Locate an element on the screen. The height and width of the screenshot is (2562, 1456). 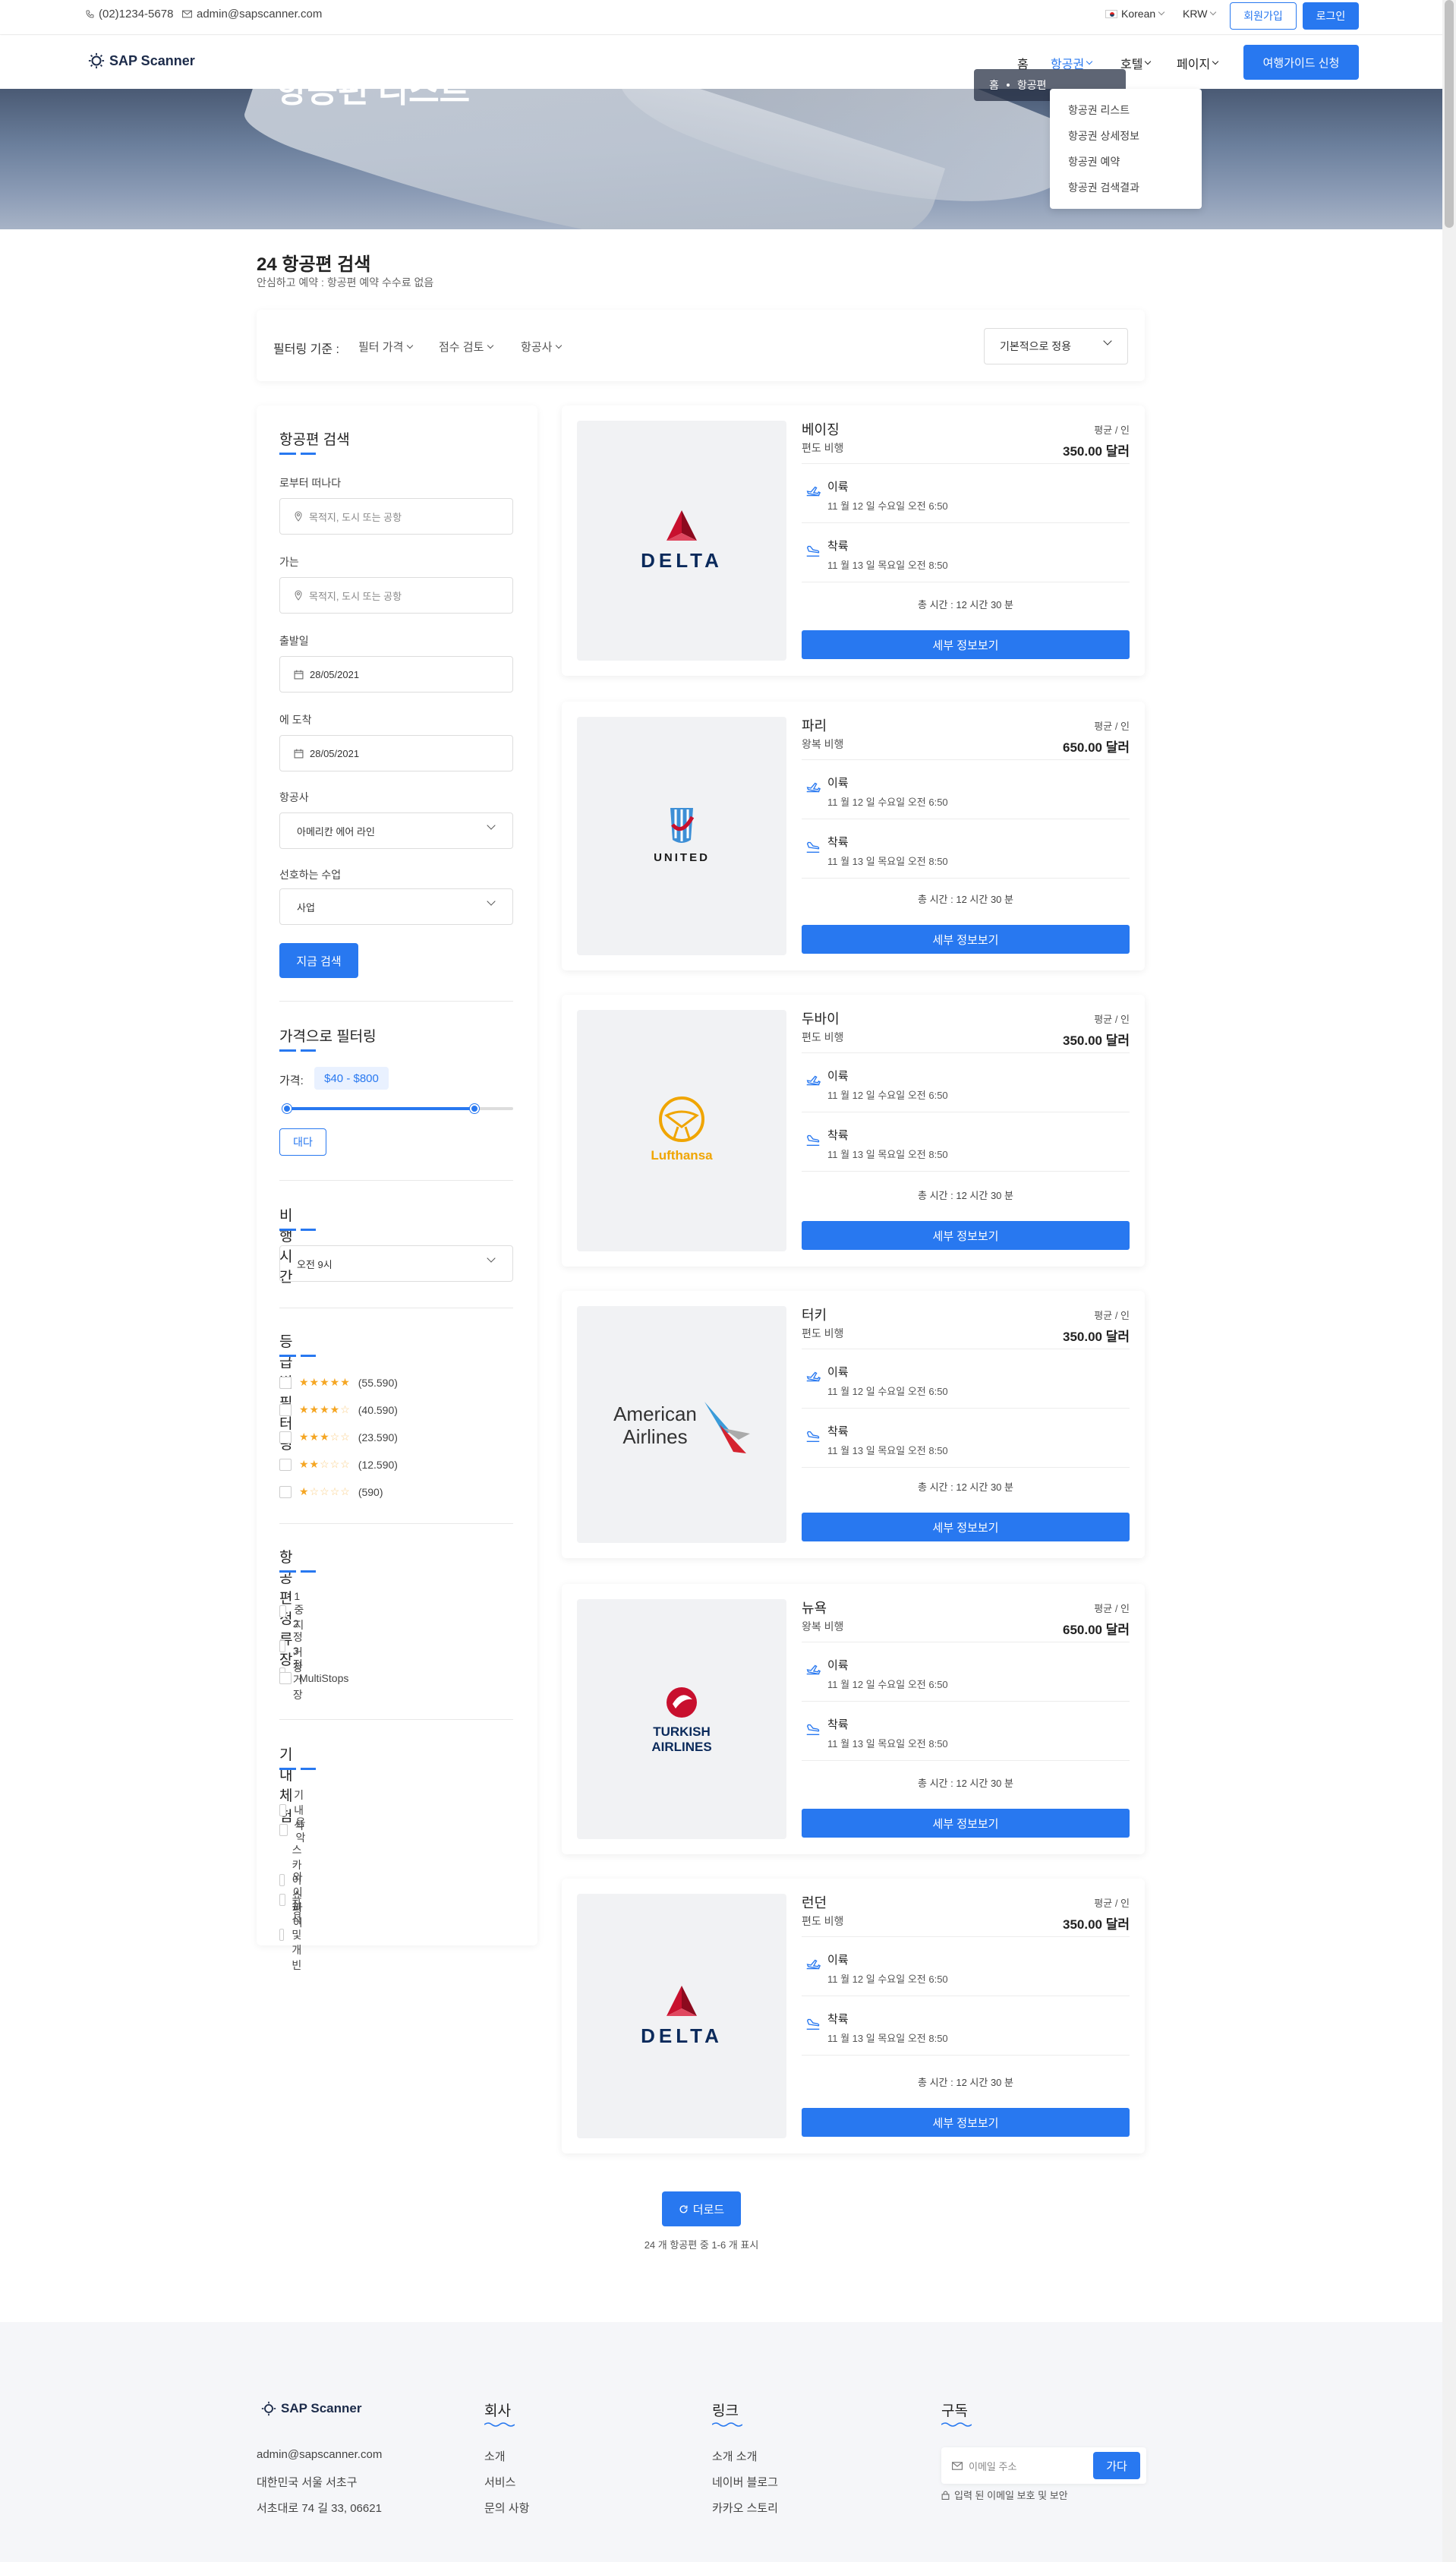
landing-label: 착륙 is located at coordinates (838, 842).